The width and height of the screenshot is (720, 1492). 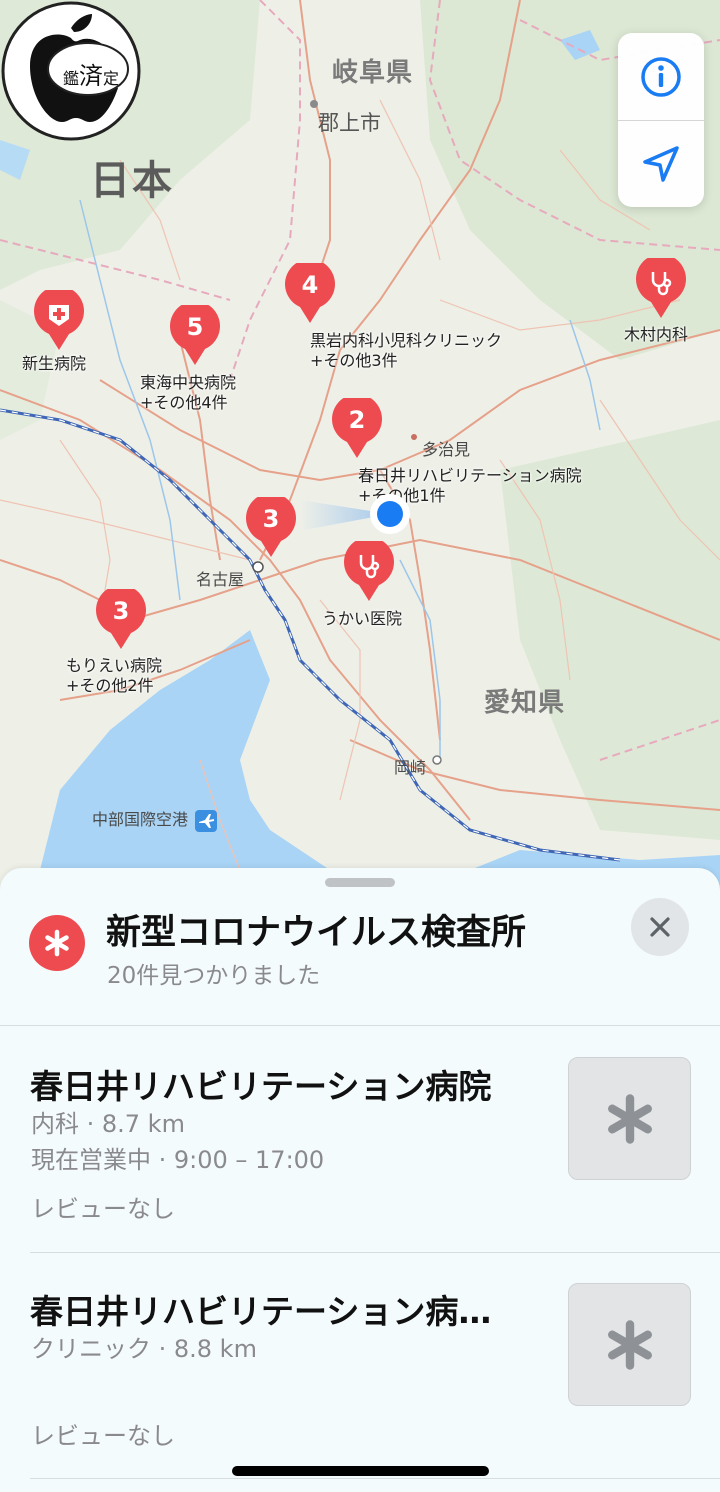 I want to click on watermark-text: 鑑済定, so click(x=91, y=73).